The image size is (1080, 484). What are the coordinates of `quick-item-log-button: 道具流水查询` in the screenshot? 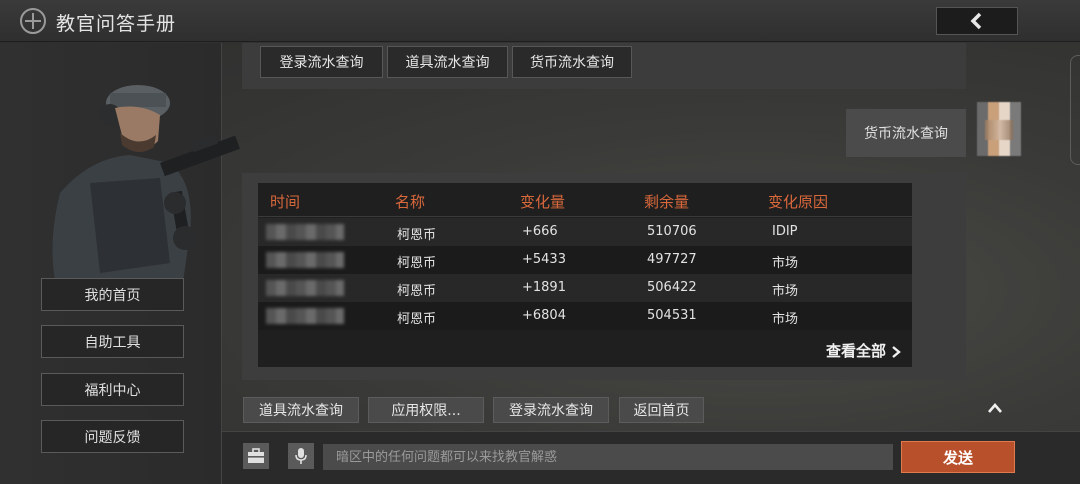 It's located at (301, 410).